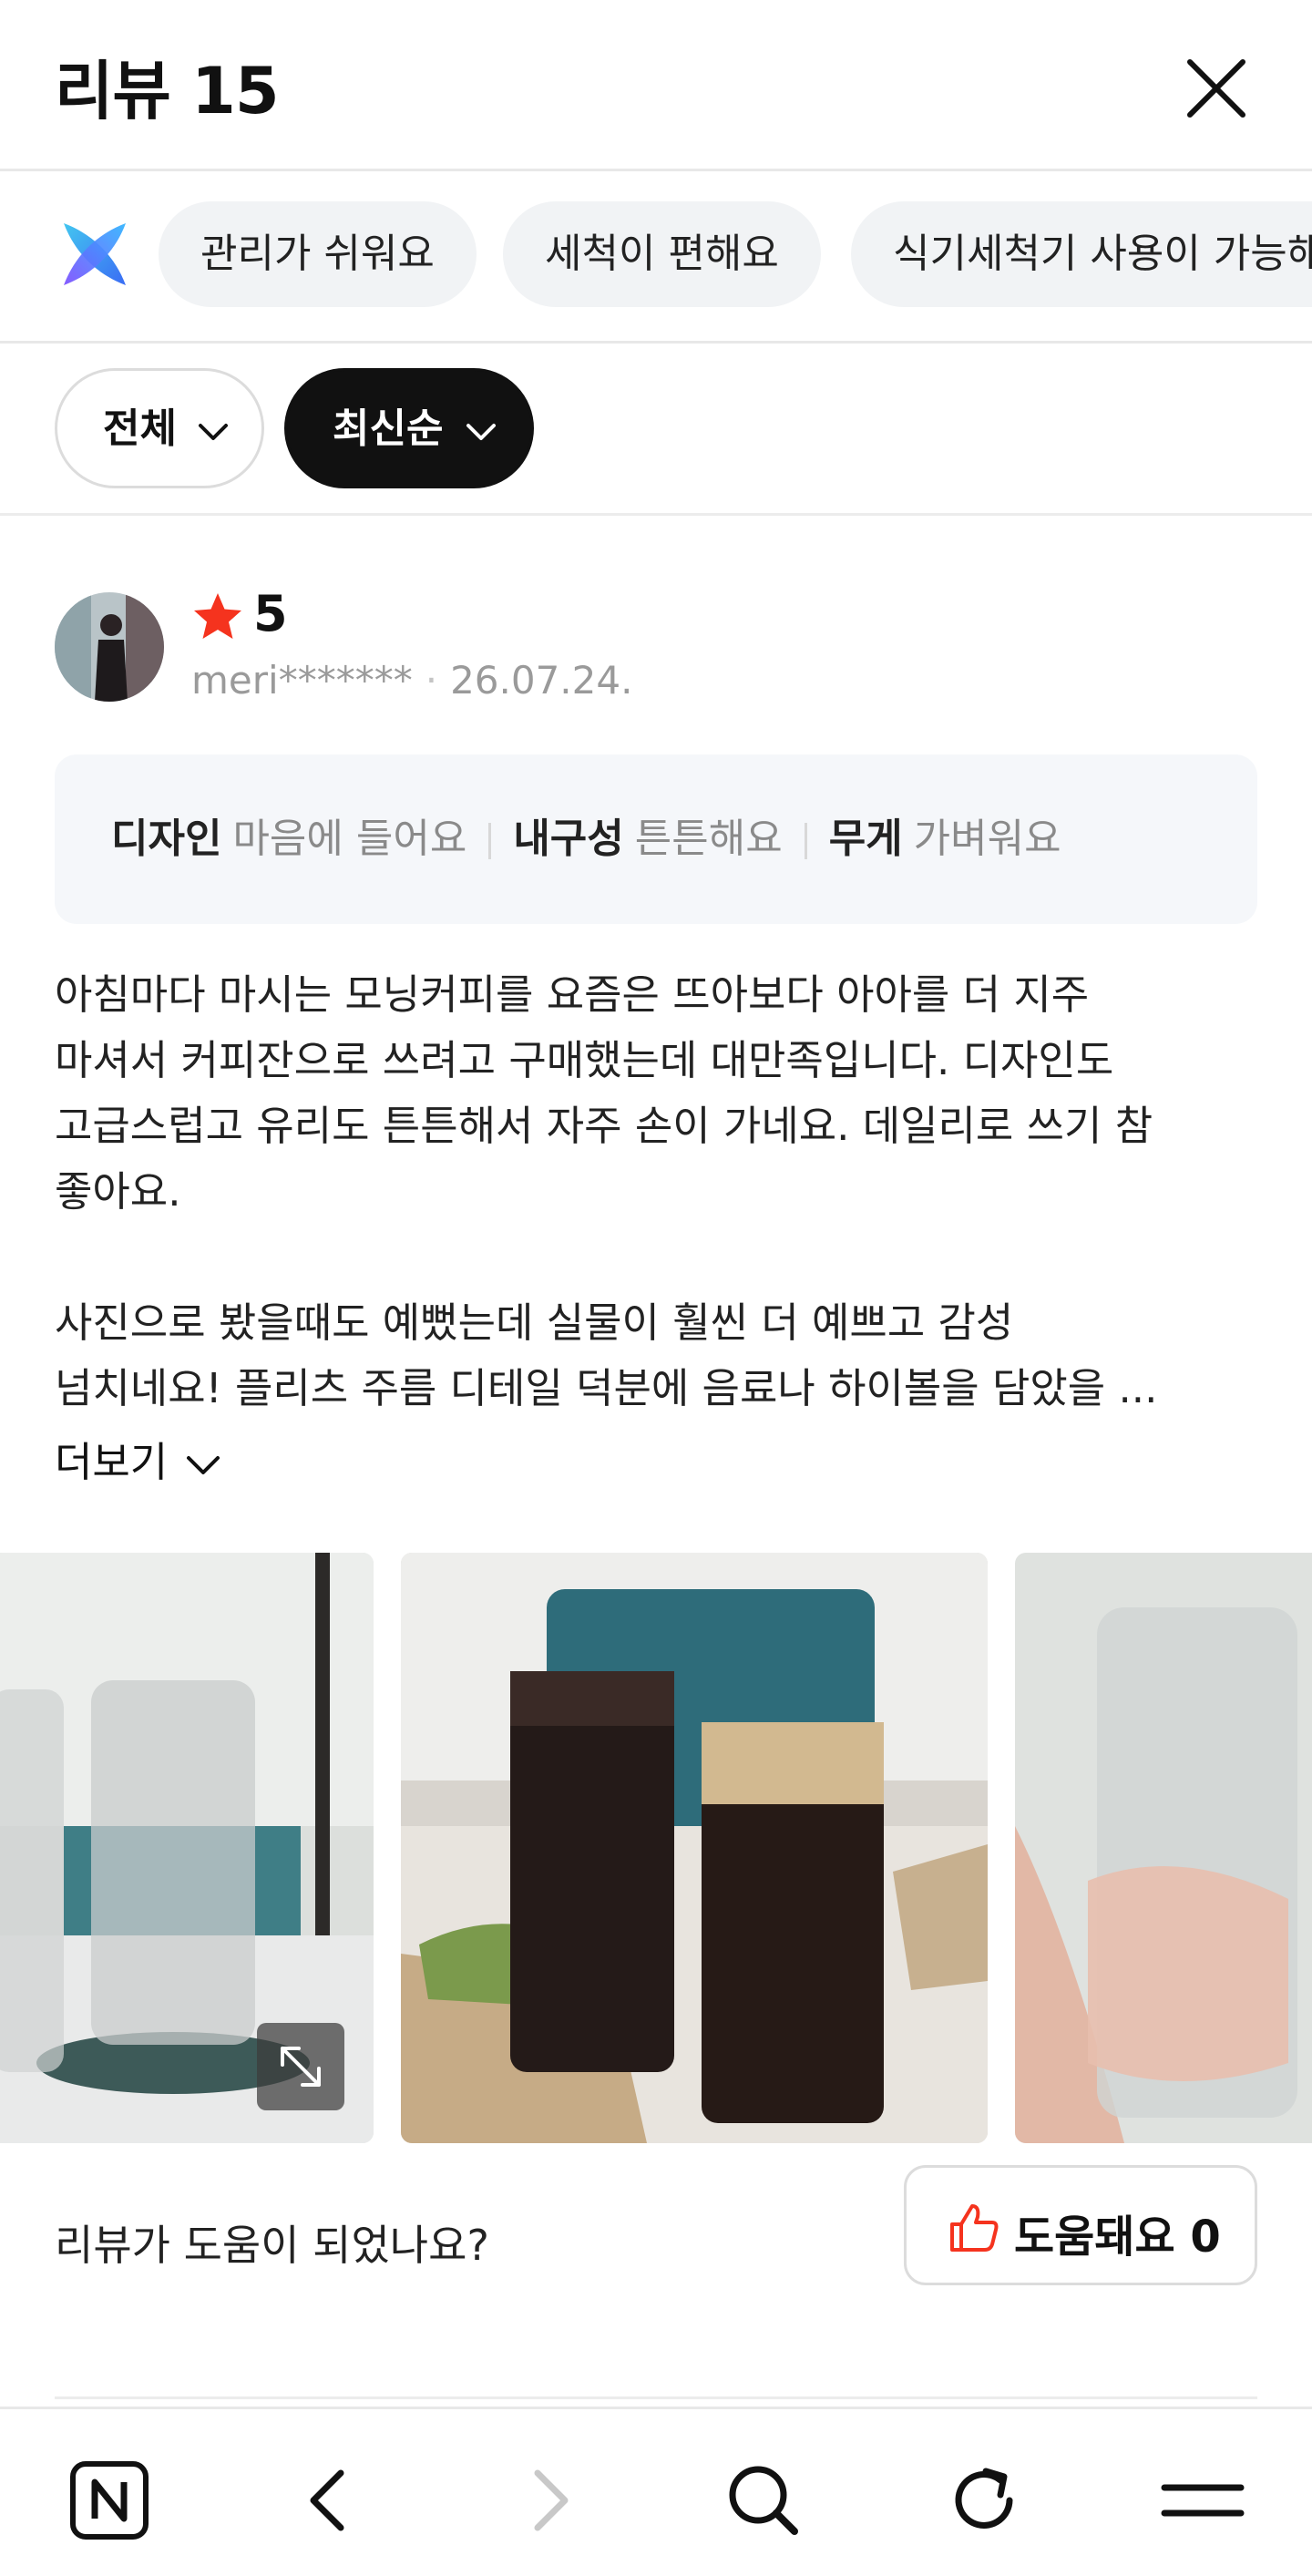 The image size is (1312, 2576). What do you see at coordinates (388, 429) in the screenshot?
I see `sort-label: 최신순` at bounding box center [388, 429].